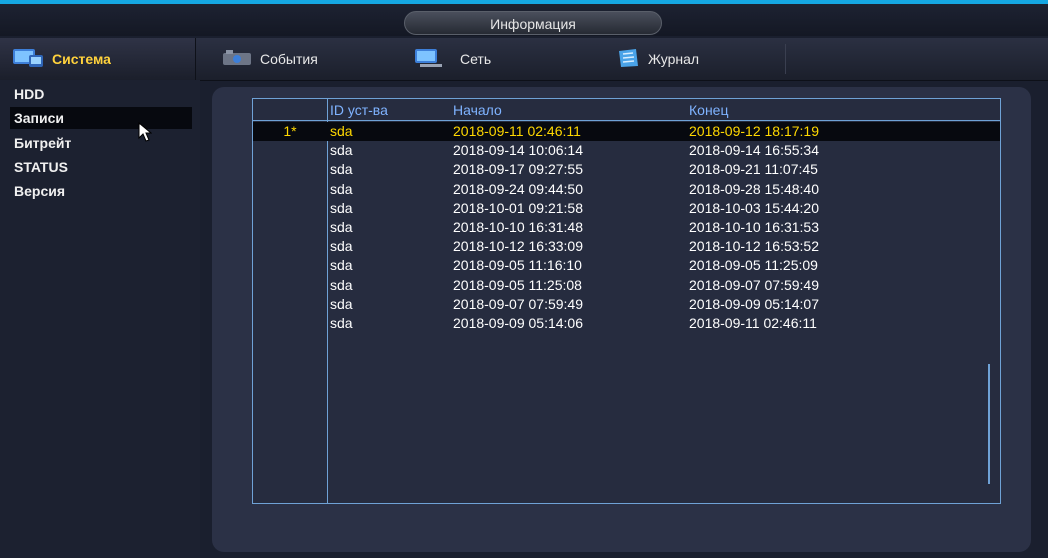 The image size is (1048, 558). What do you see at coordinates (533, 23) in the screenshot?
I see `window-title: Информация` at bounding box center [533, 23].